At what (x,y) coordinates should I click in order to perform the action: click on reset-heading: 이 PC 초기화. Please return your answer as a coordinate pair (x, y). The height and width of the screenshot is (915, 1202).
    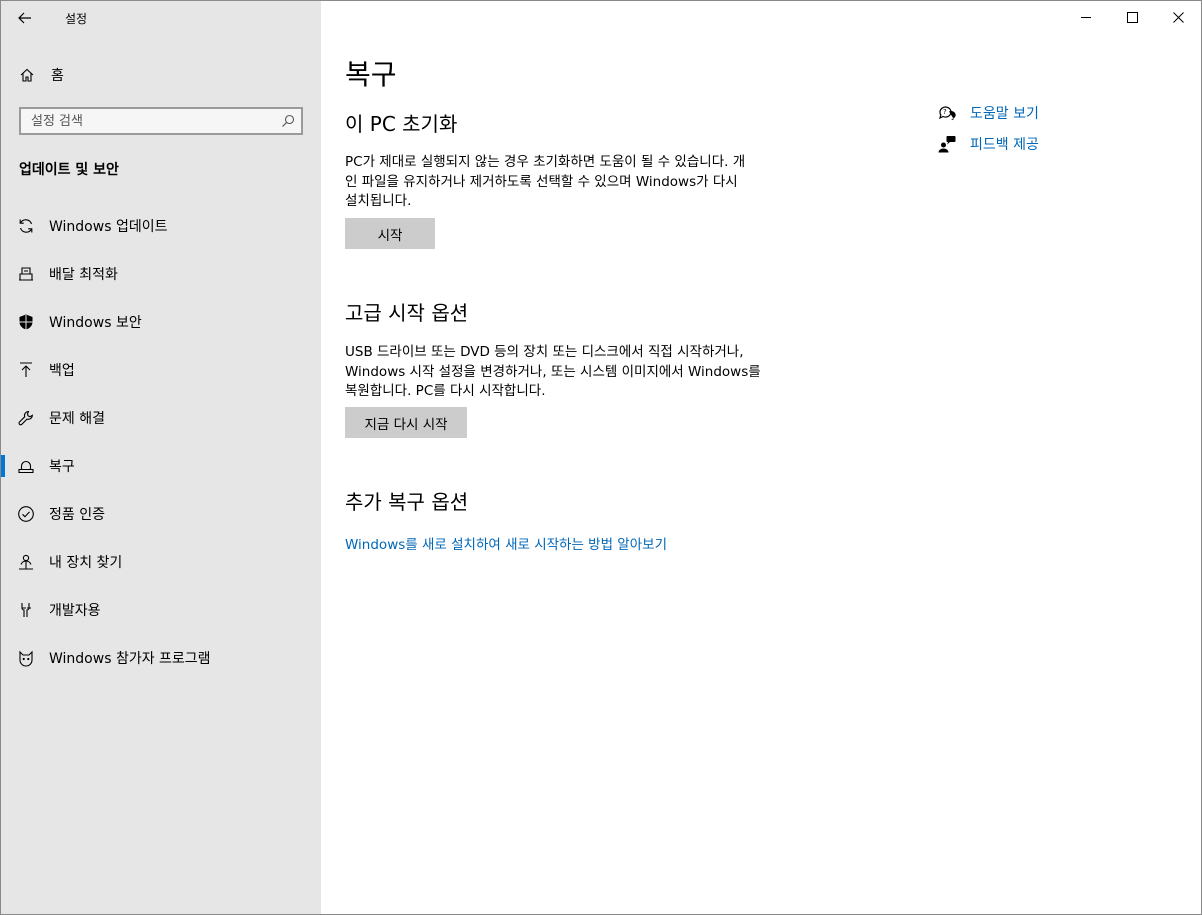
    Looking at the image, I should click on (401, 124).